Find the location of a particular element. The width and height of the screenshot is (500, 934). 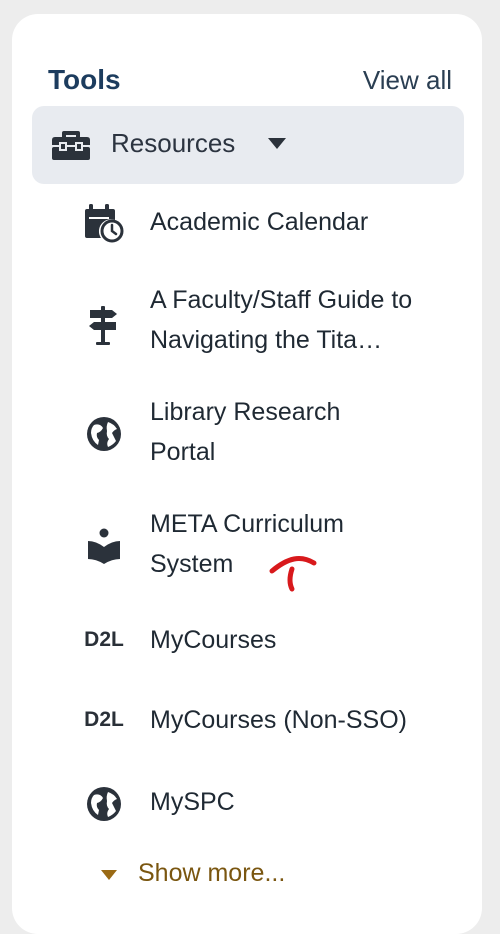

myspc-label: MySPC is located at coordinates (192, 802).